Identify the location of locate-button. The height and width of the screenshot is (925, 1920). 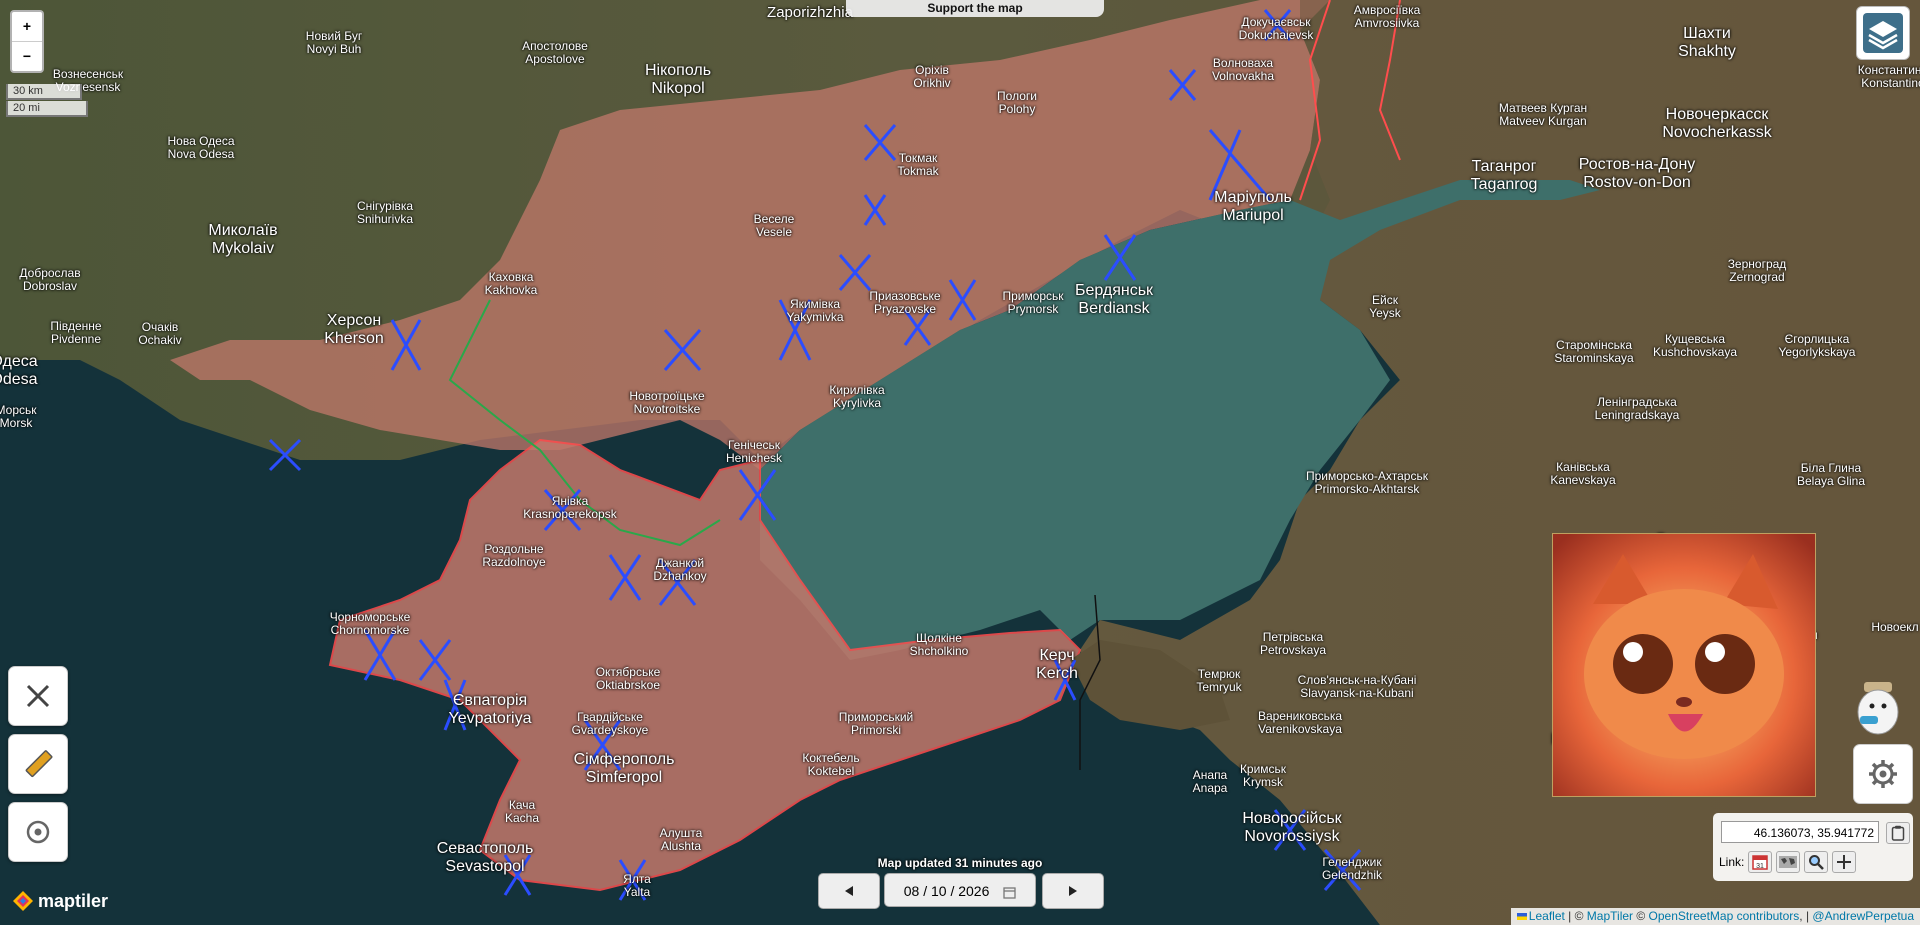
(38, 832).